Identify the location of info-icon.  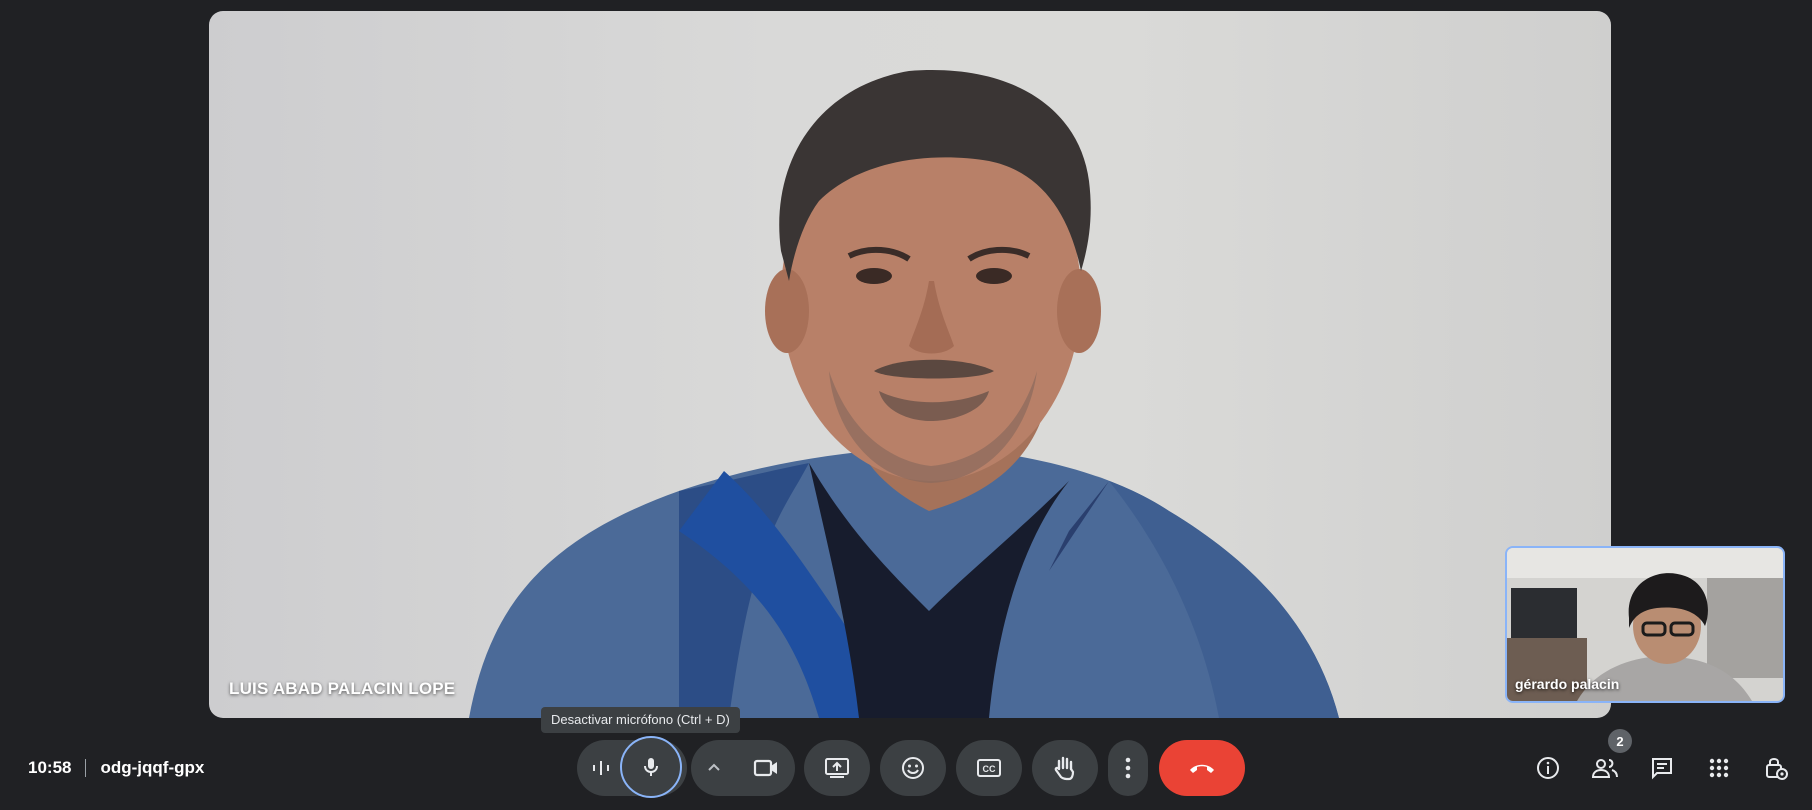
(1548, 768).